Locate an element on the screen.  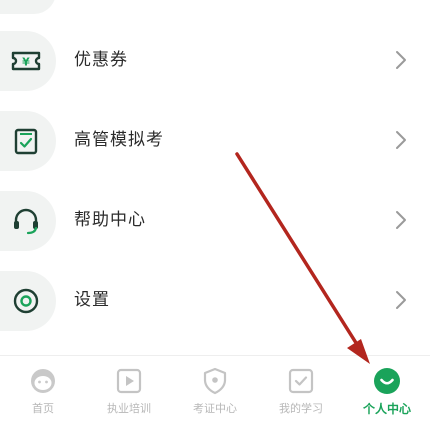
tab-certification-center: 考证中心 is located at coordinates (215, 389).